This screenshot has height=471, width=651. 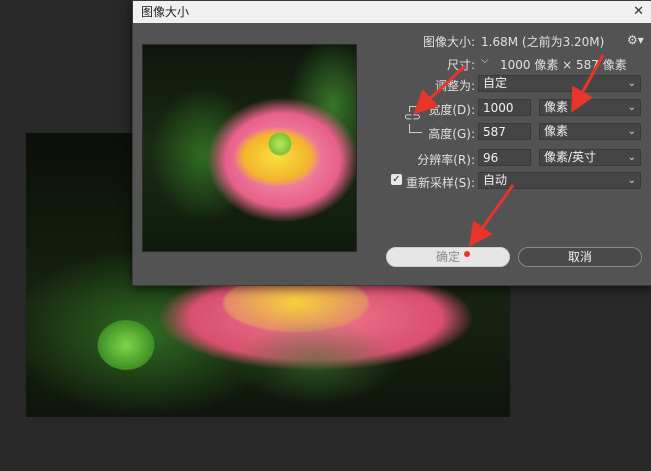 I want to click on resolution-input: 96, so click(x=504, y=157).